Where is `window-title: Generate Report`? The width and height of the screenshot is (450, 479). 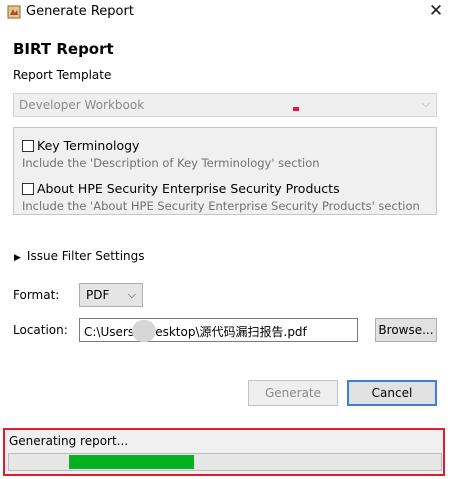 window-title: Generate Report is located at coordinates (80, 11).